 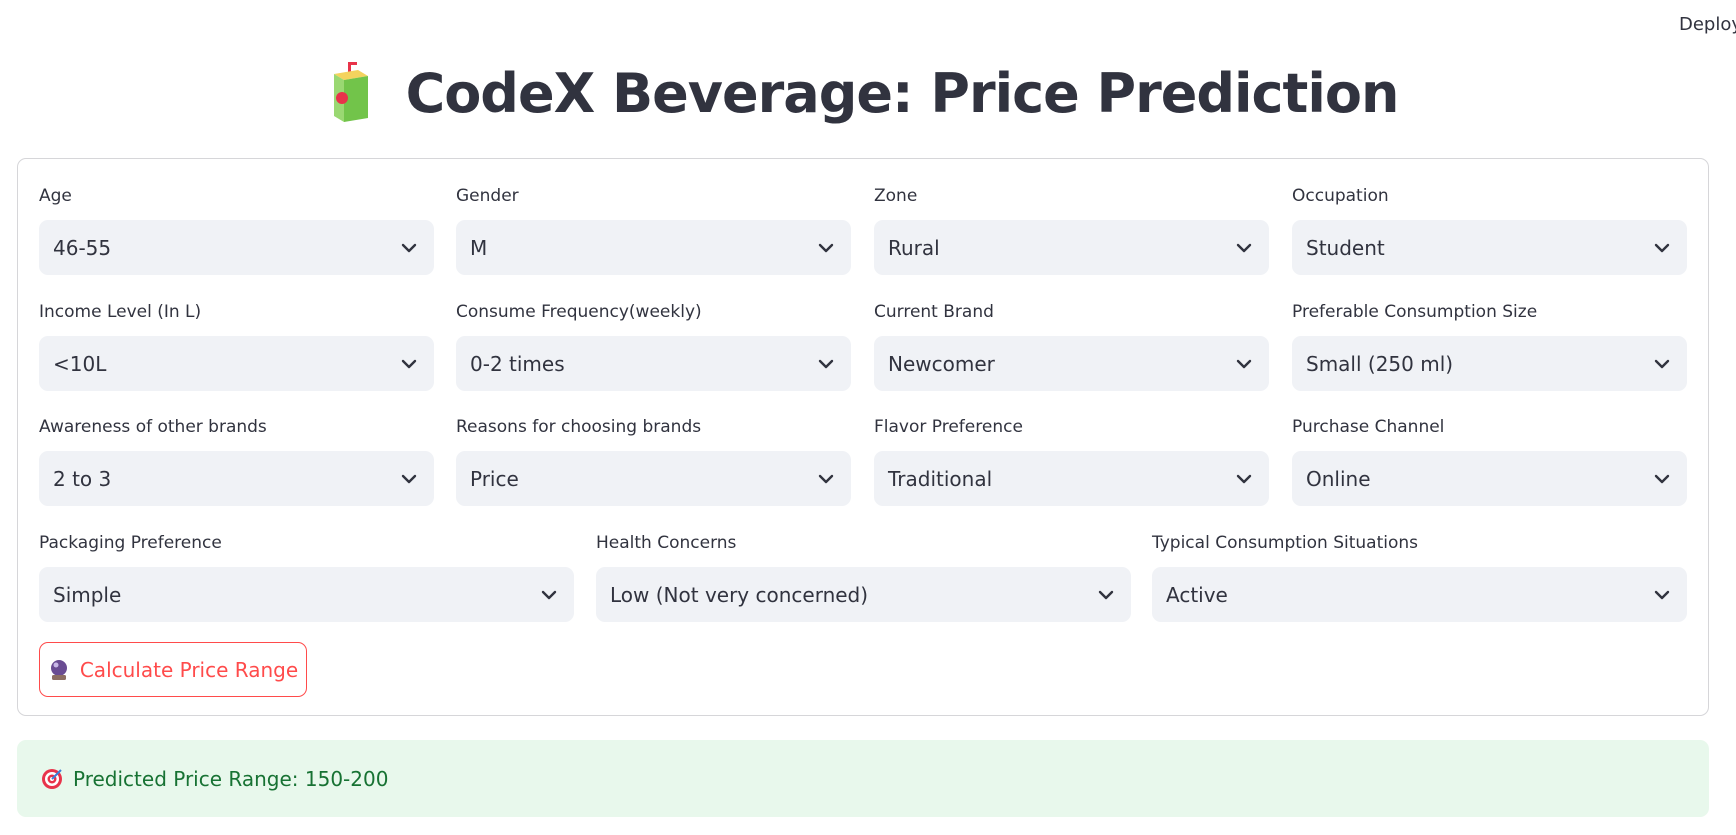 What do you see at coordinates (1707, 24) in the screenshot?
I see `deploy-button: Deploy` at bounding box center [1707, 24].